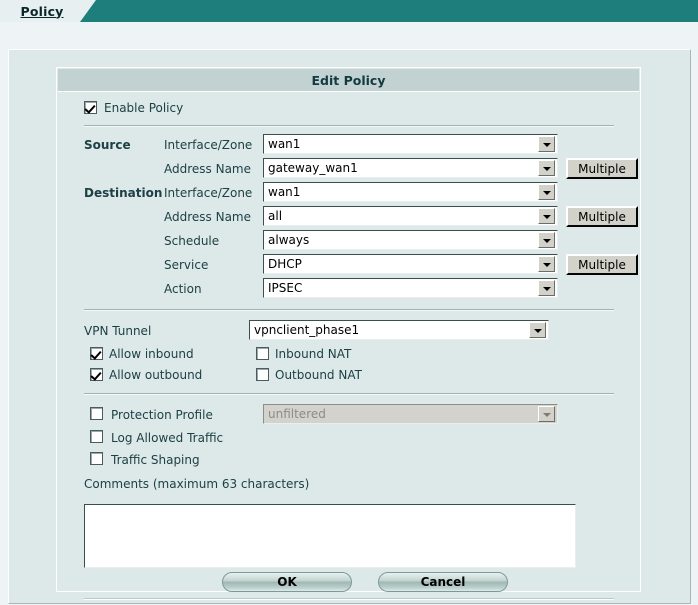  Describe the element at coordinates (307, 330) in the screenshot. I see `vpn-tunnel-value: vpnclient_phase1` at that location.